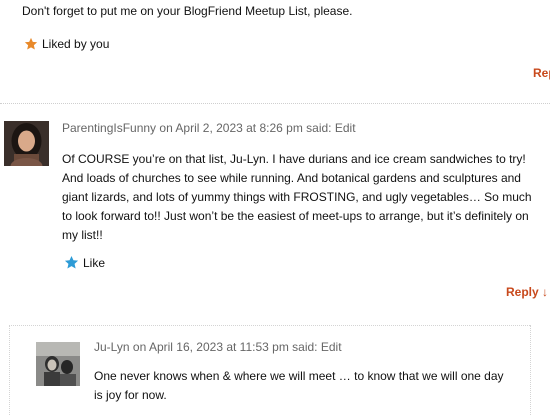 This screenshot has height=415, width=550. What do you see at coordinates (245, 128) in the screenshot?
I see `comment-date: on April 2, 2023 at 8:26 pm said:` at bounding box center [245, 128].